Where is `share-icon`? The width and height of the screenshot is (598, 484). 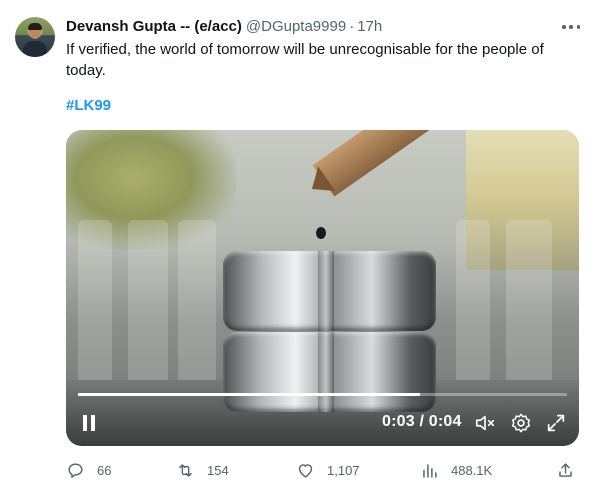
share-icon is located at coordinates (565, 469).